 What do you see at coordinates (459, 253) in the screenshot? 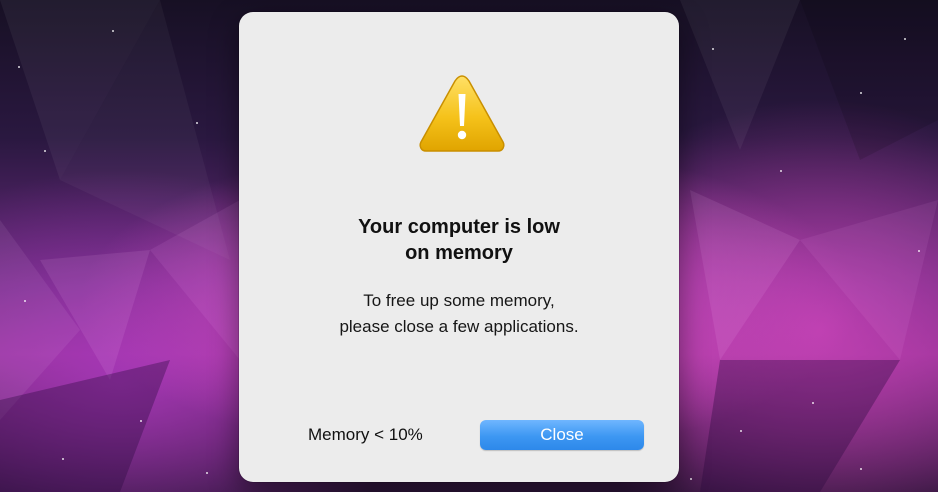
I see `dialog-title-line: on memory` at bounding box center [459, 253].